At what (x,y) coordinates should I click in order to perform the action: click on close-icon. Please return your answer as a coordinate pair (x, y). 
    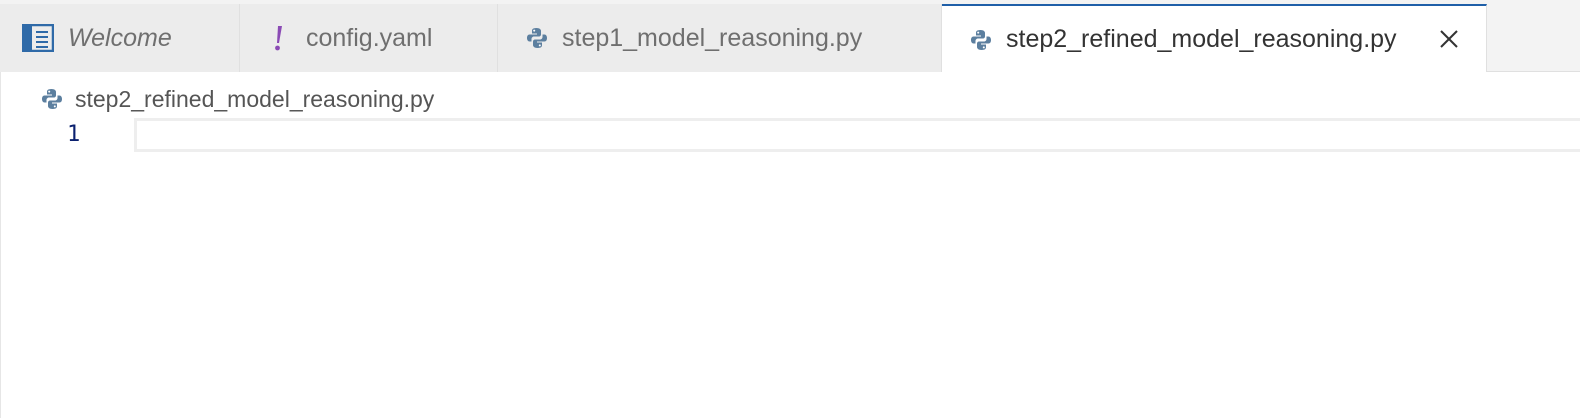
    Looking at the image, I should click on (1449, 39).